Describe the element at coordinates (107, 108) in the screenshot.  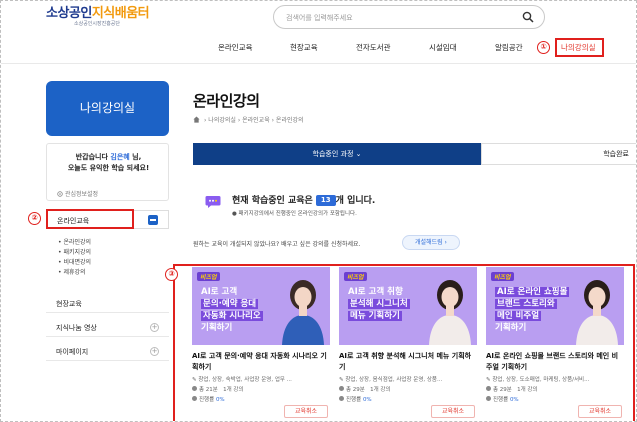
I see `sidebar-title: 나의강의실` at that location.